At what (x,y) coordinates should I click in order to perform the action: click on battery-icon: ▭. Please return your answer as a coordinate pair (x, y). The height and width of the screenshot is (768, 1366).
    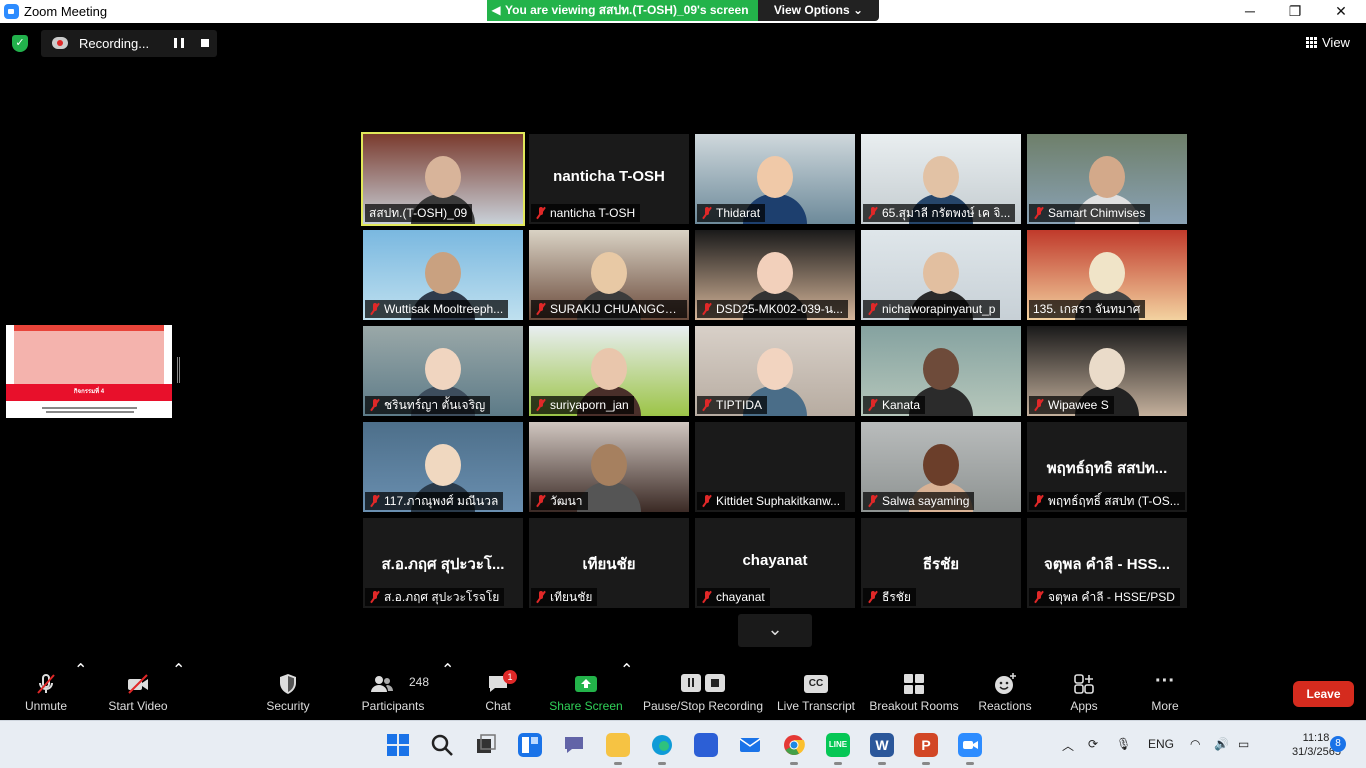
    Looking at the image, I should click on (1243, 744).